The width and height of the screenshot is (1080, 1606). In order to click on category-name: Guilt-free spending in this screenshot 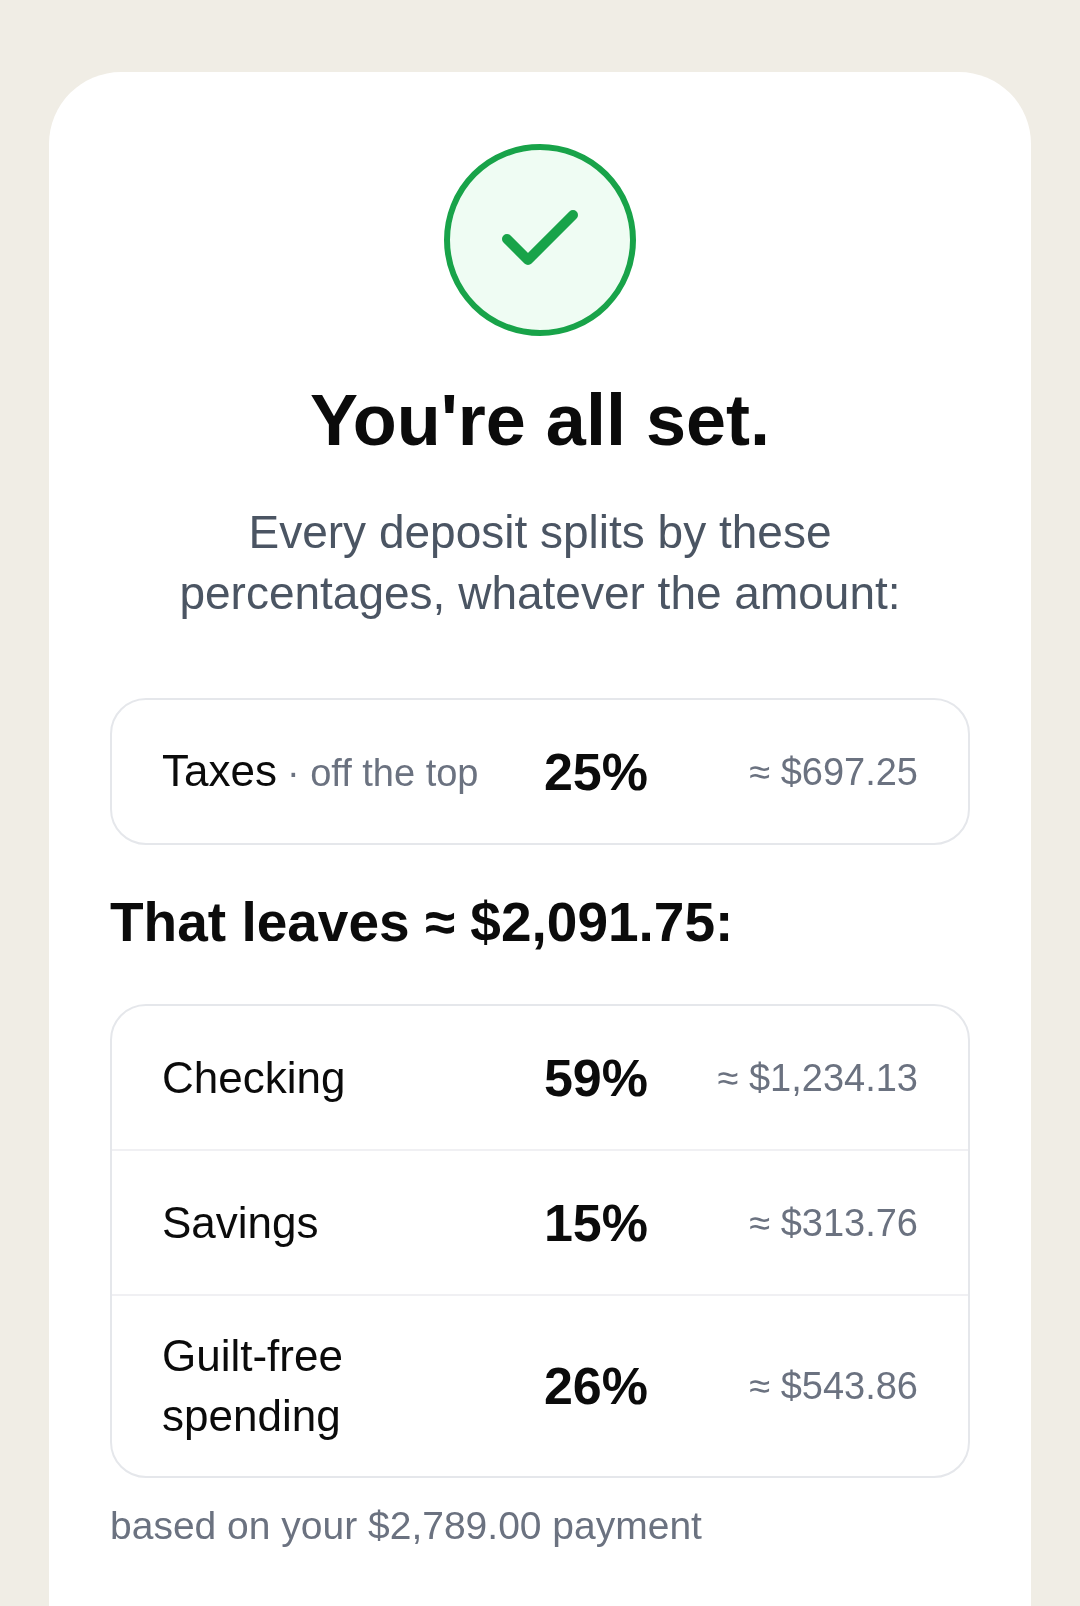, I will do `click(253, 1386)`.